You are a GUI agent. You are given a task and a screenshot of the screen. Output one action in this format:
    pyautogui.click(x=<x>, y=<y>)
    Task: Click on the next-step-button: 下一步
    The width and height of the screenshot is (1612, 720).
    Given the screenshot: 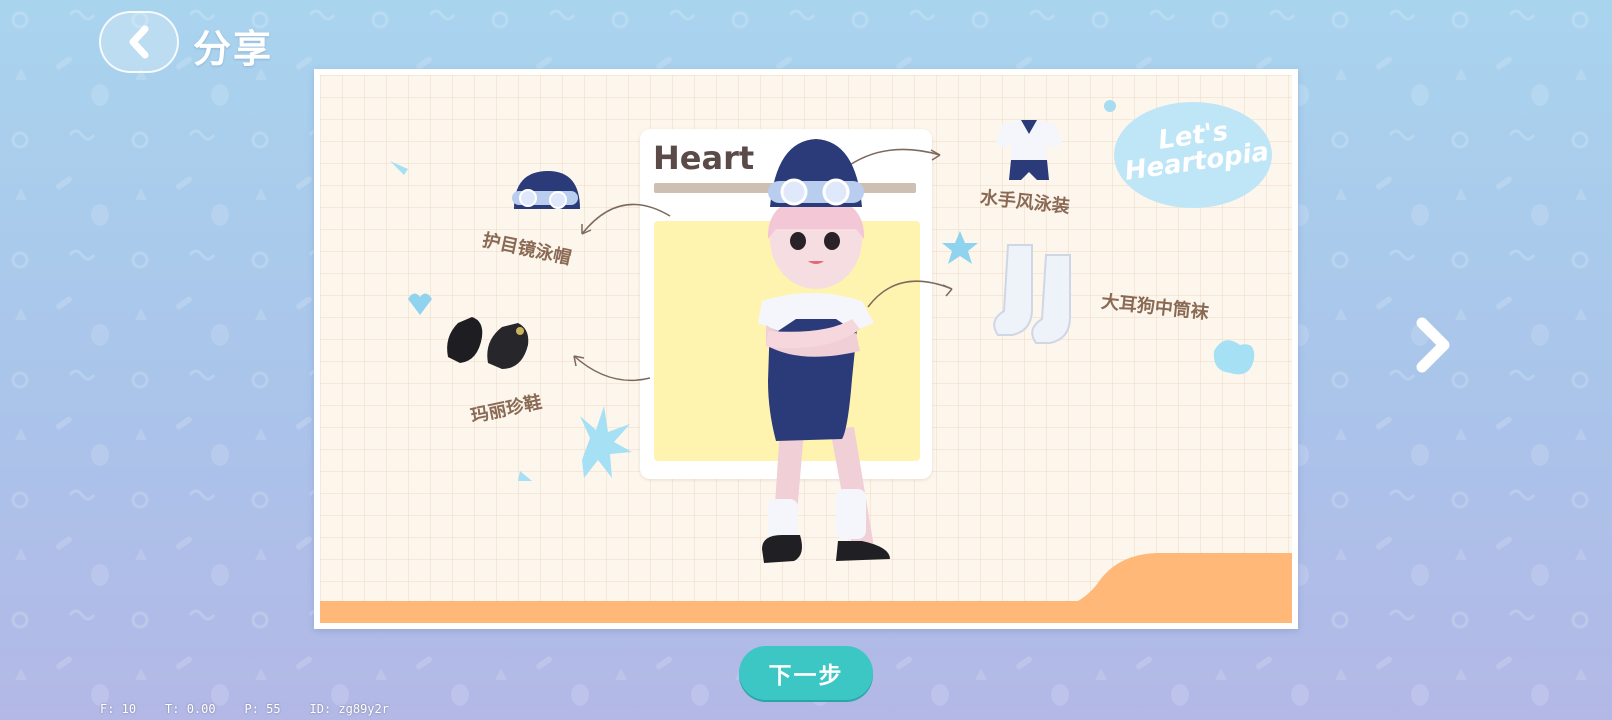 What is the action you would take?
    pyautogui.click(x=806, y=673)
    